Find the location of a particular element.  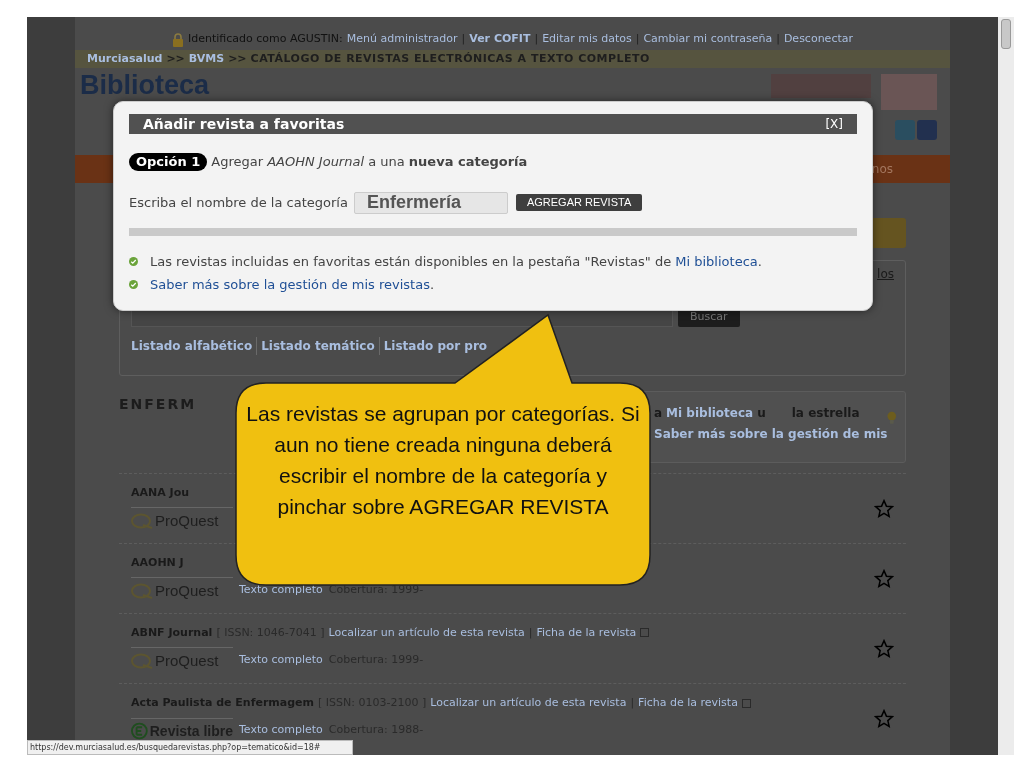

top-link: Desconectar is located at coordinates (818, 39).